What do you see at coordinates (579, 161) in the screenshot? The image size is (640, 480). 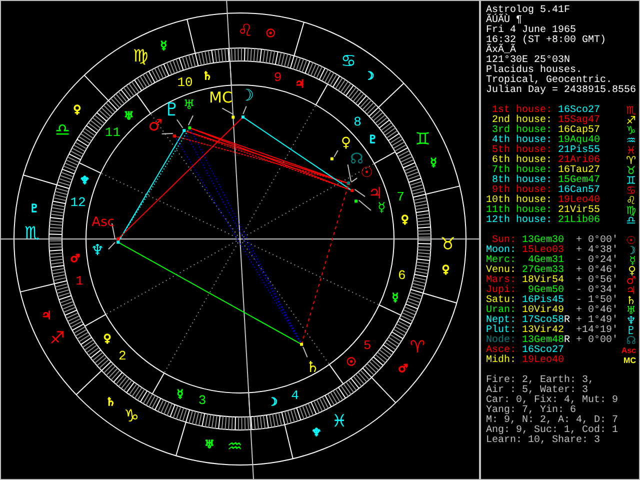 I see `house-position: 21Ari06` at bounding box center [579, 161].